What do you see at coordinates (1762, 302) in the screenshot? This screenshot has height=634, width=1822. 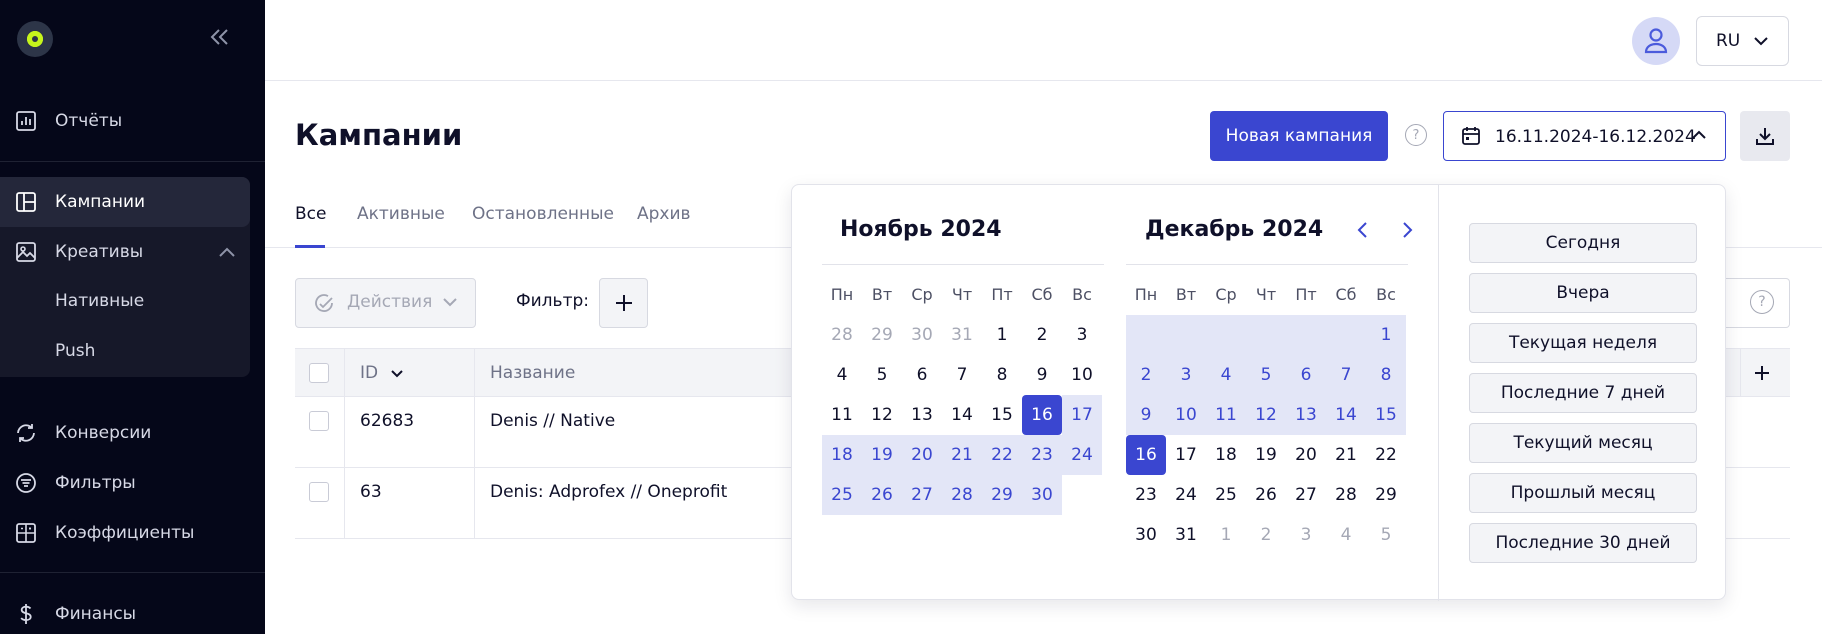 I see `help-icon: ?` at bounding box center [1762, 302].